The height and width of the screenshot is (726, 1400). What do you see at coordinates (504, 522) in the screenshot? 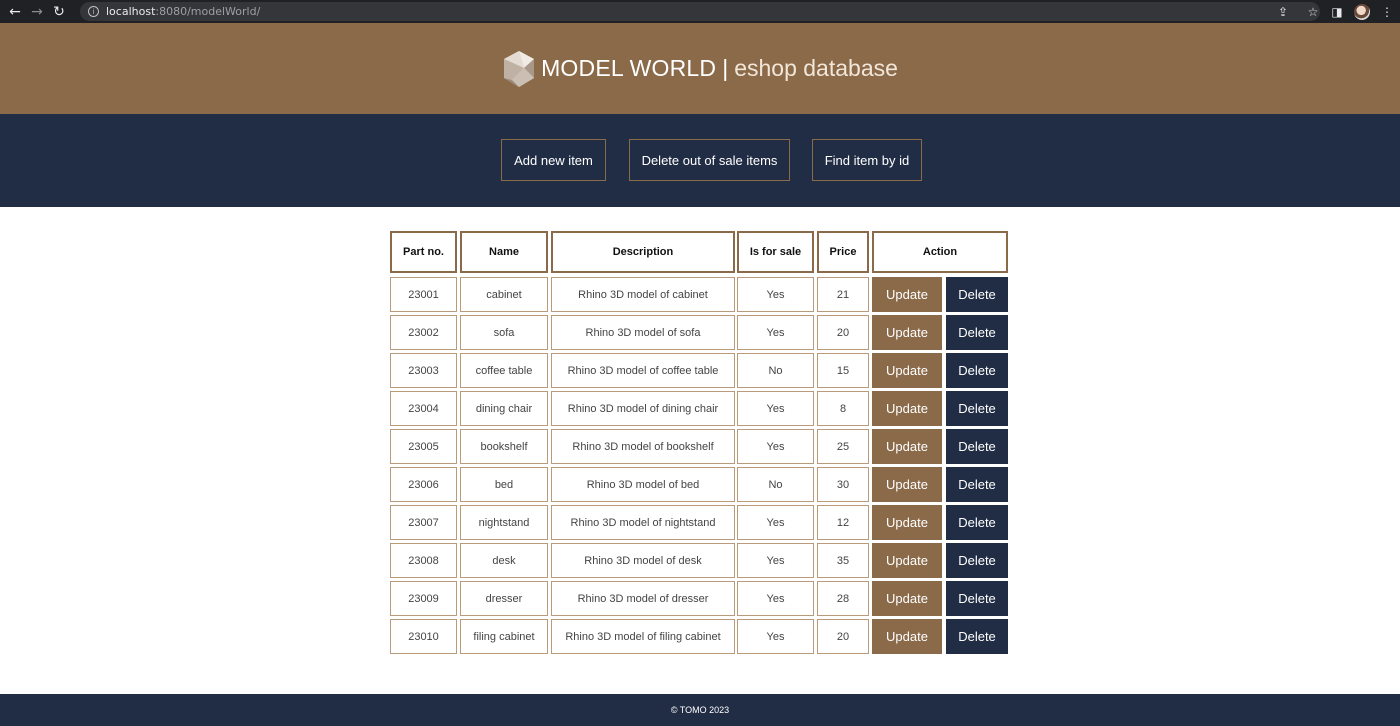
I see `cell-name: nightstand` at bounding box center [504, 522].